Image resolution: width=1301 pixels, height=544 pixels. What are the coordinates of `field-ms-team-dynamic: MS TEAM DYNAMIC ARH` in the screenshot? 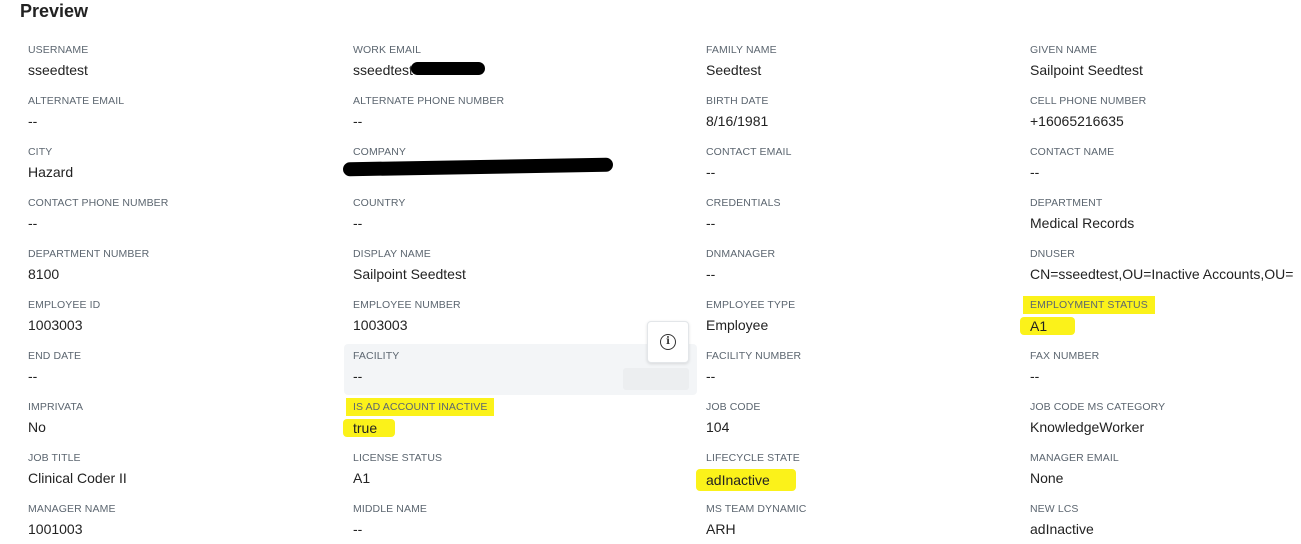 It's located at (868, 521).